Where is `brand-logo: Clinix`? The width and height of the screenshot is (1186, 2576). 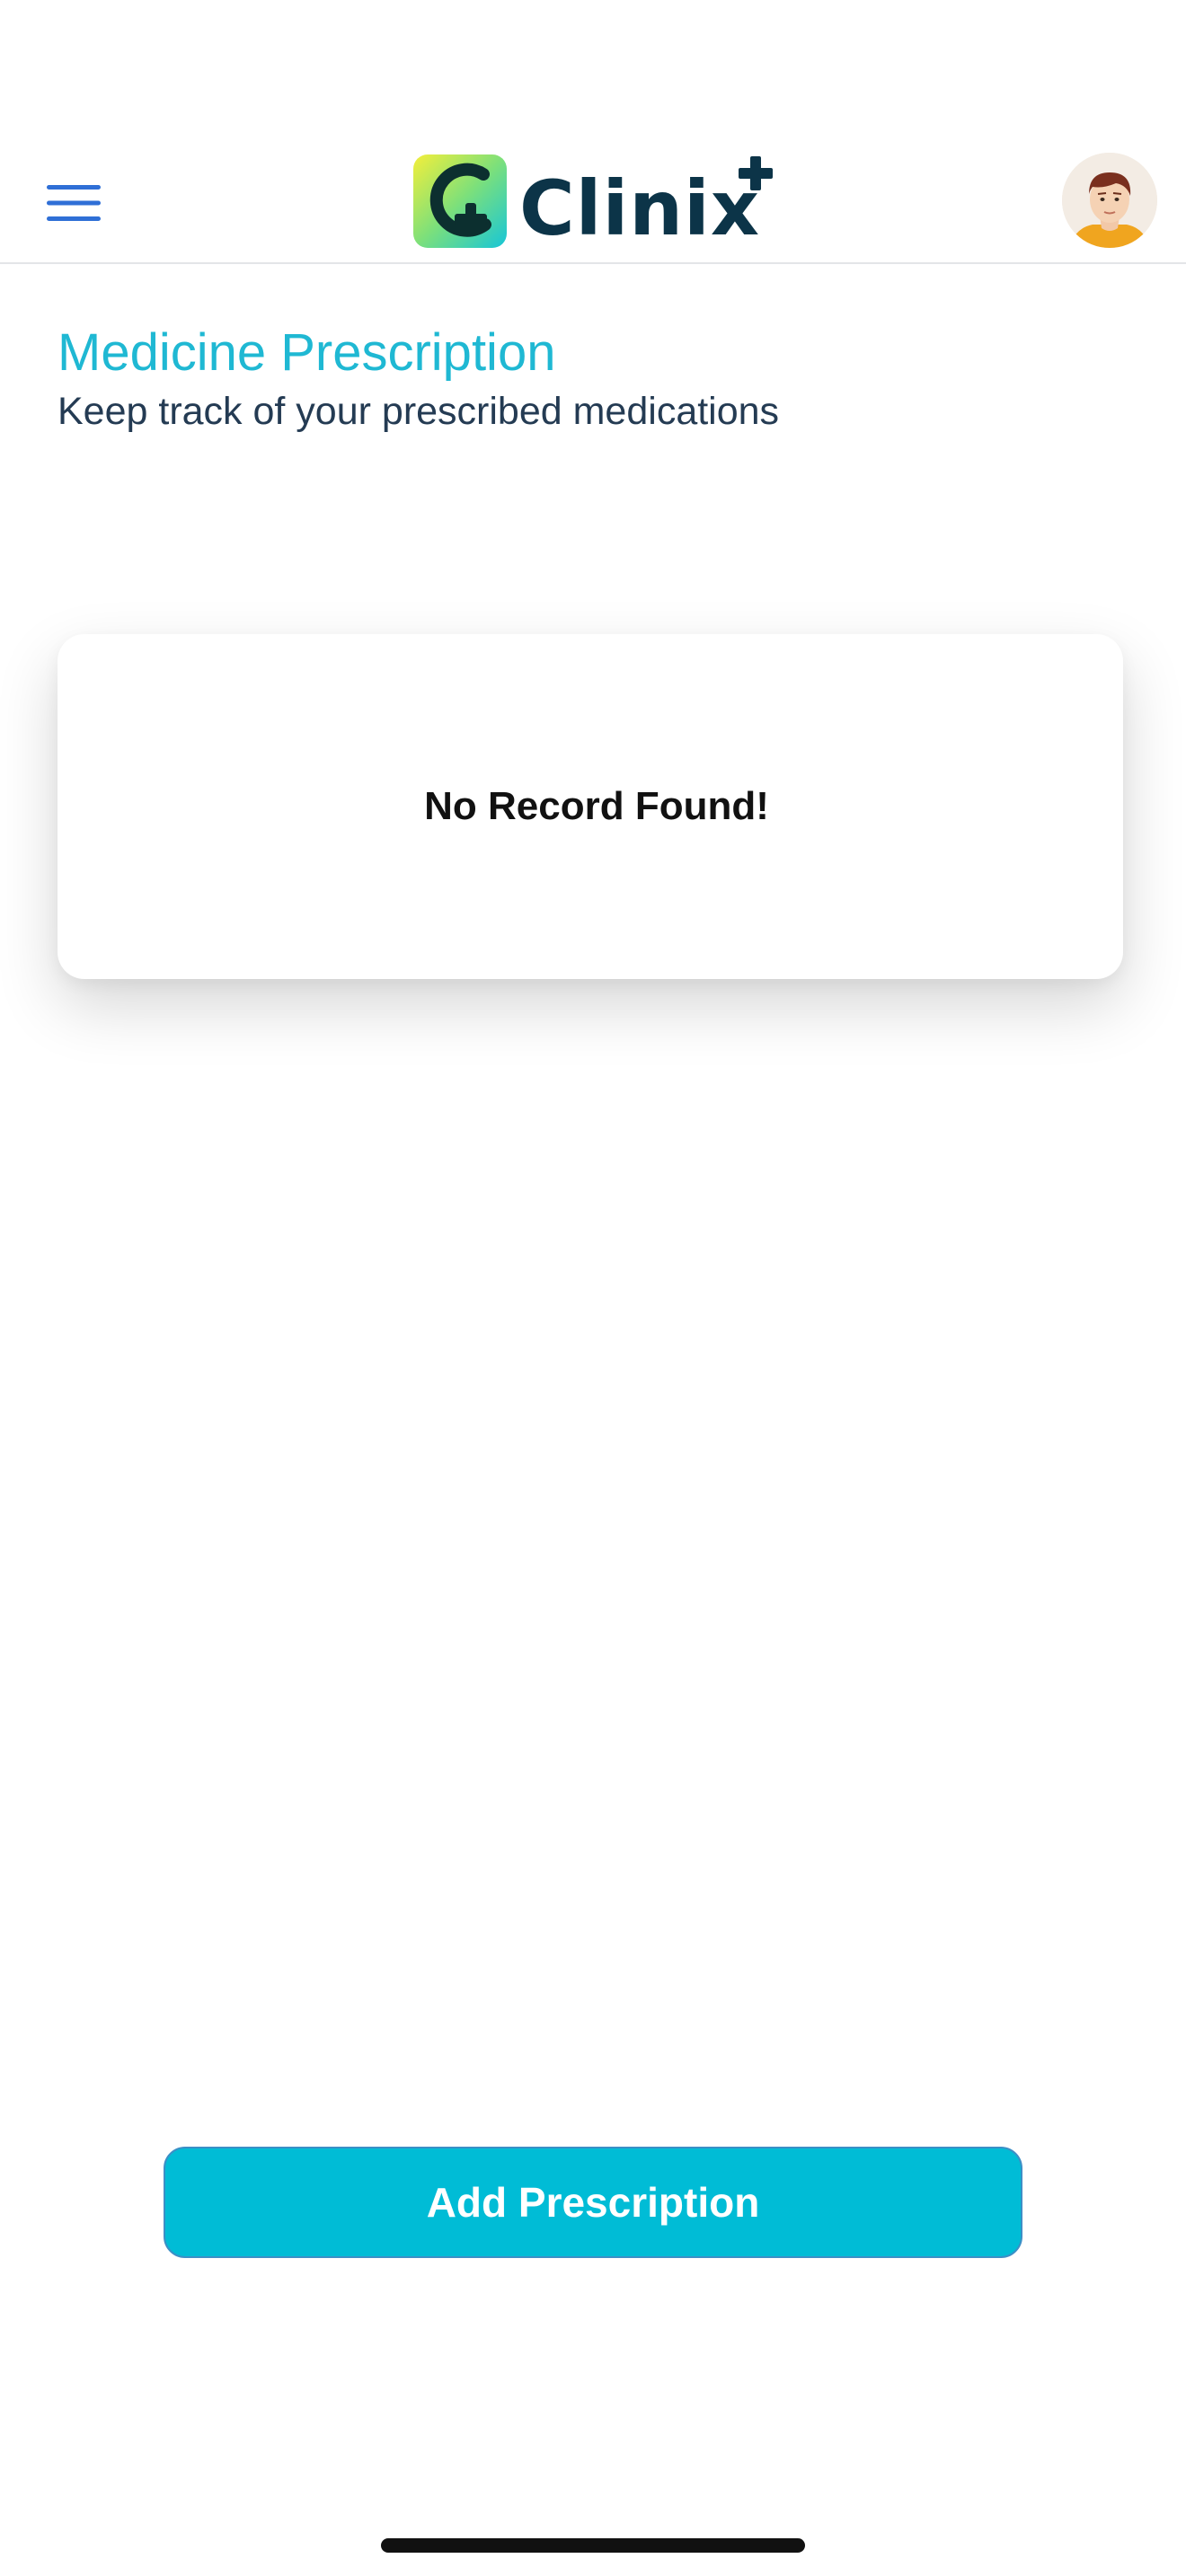
brand-logo: Clinix is located at coordinates (602, 203).